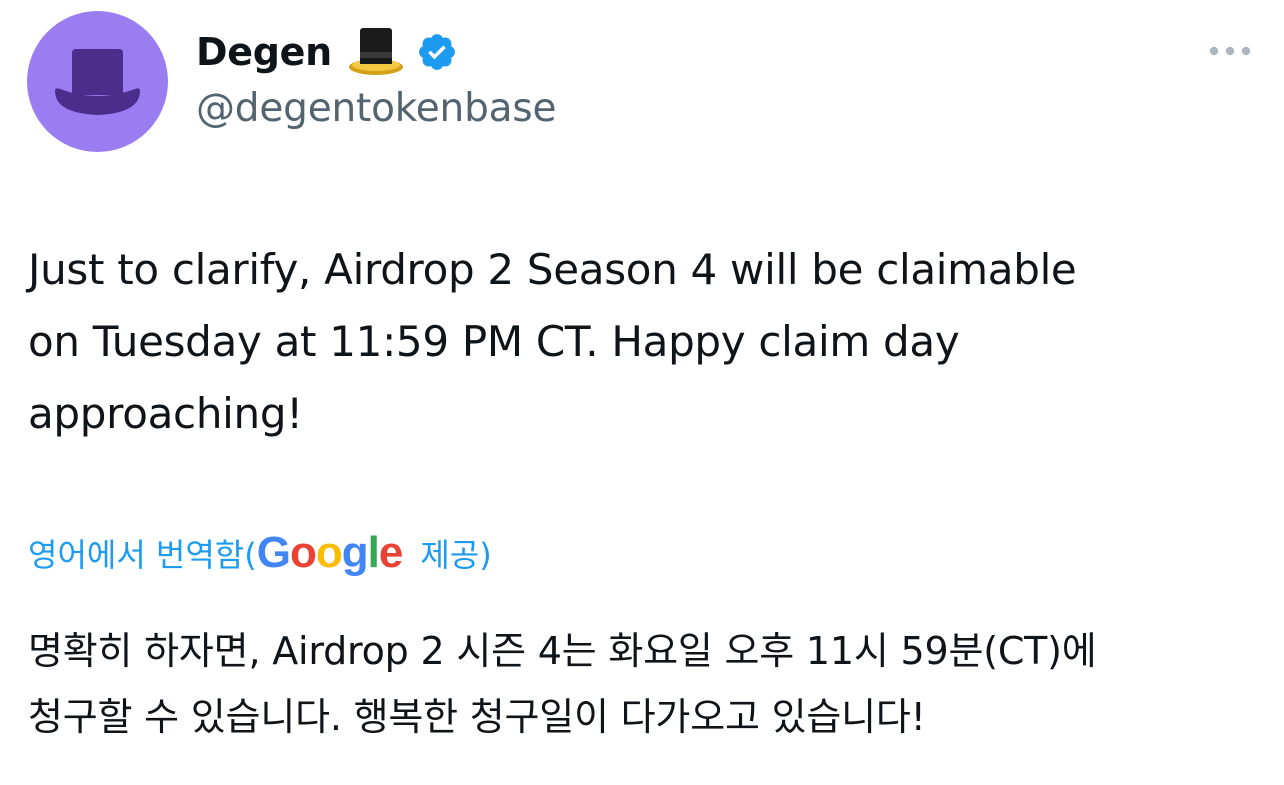  What do you see at coordinates (1230, 51) in the screenshot?
I see `more-horizontal-icon` at bounding box center [1230, 51].